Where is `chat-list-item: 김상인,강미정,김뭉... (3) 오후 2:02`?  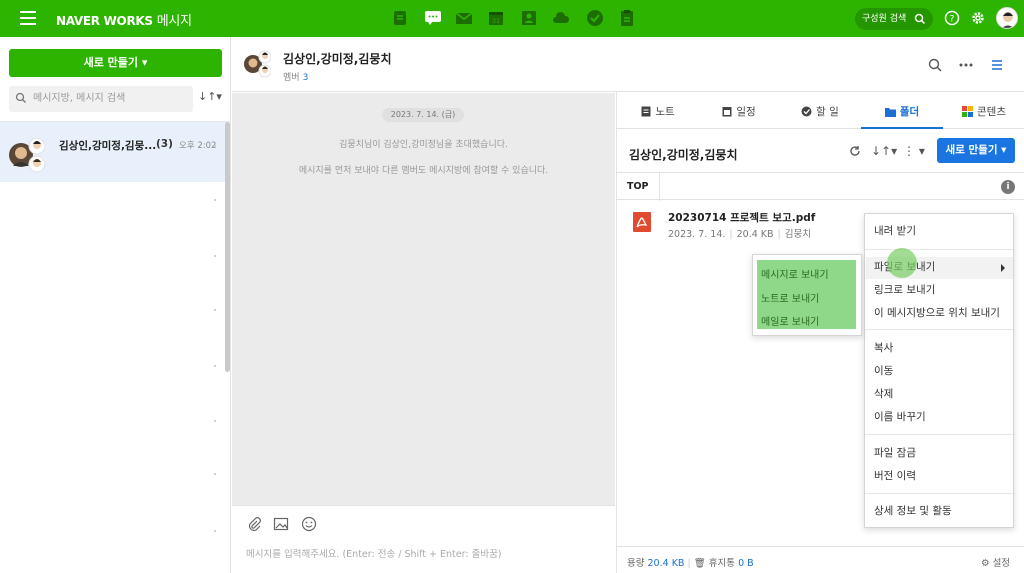 chat-list-item: 김상인,강미정,김뭉... (3) 오후 2:02 is located at coordinates (113, 152).